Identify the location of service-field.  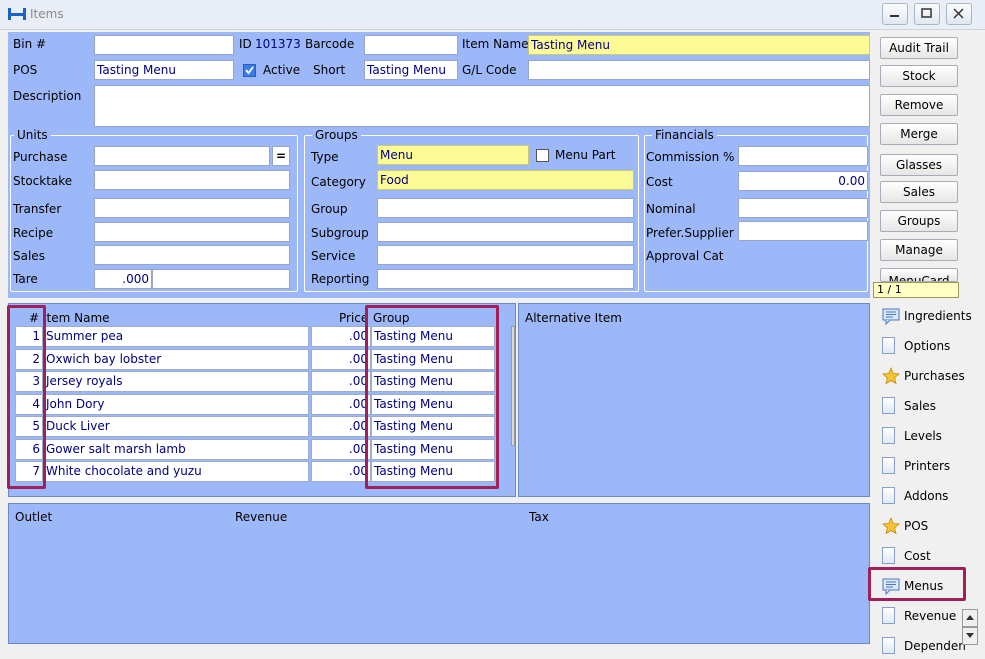
(505, 255).